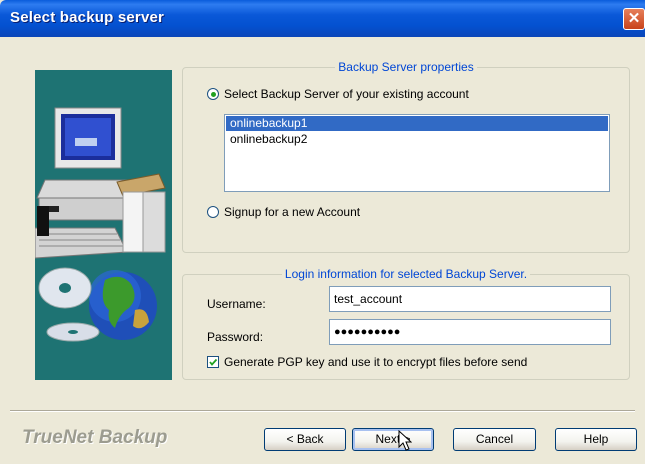 This screenshot has width=645, height=464. Describe the element at coordinates (417, 153) in the screenshot. I see `backup-server-list: onlinebackup1 onlinebackup2` at that location.